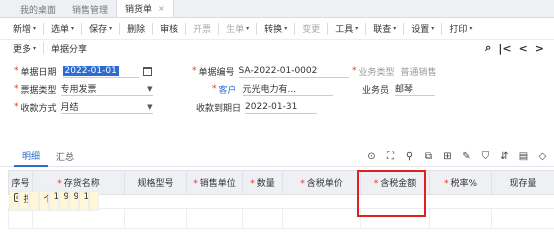 The width and height of the screenshot is (554, 245). Describe the element at coordinates (390, 156) in the screenshot. I see `scan-icon: ⛶` at that location.